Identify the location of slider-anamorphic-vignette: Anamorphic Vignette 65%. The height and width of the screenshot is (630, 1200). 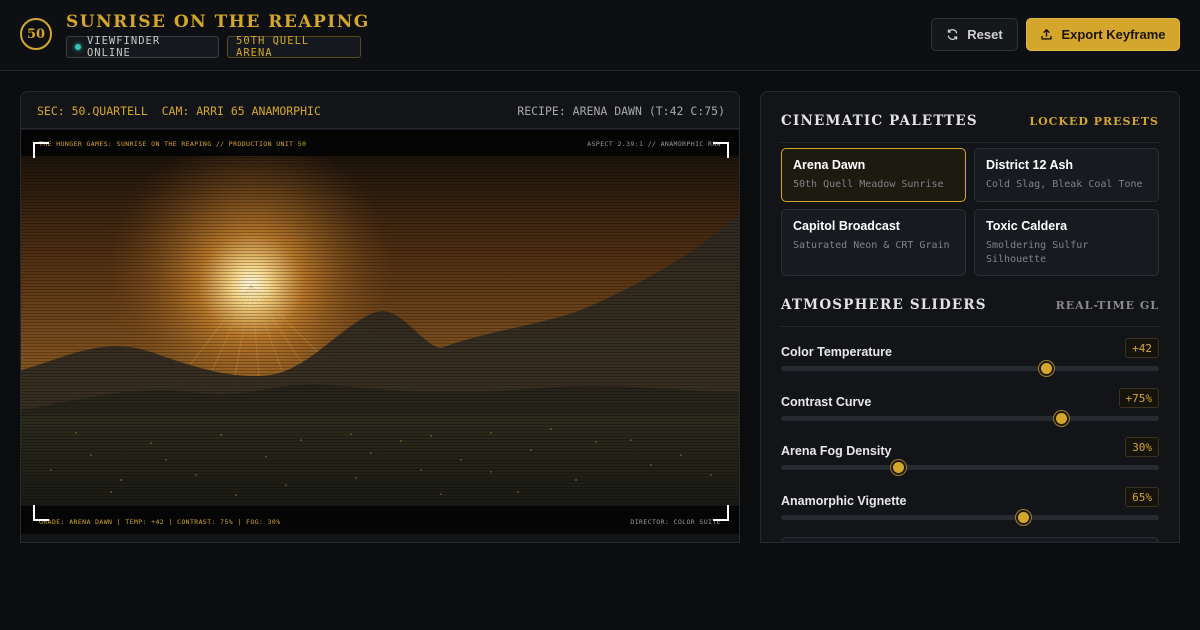
(970, 507).